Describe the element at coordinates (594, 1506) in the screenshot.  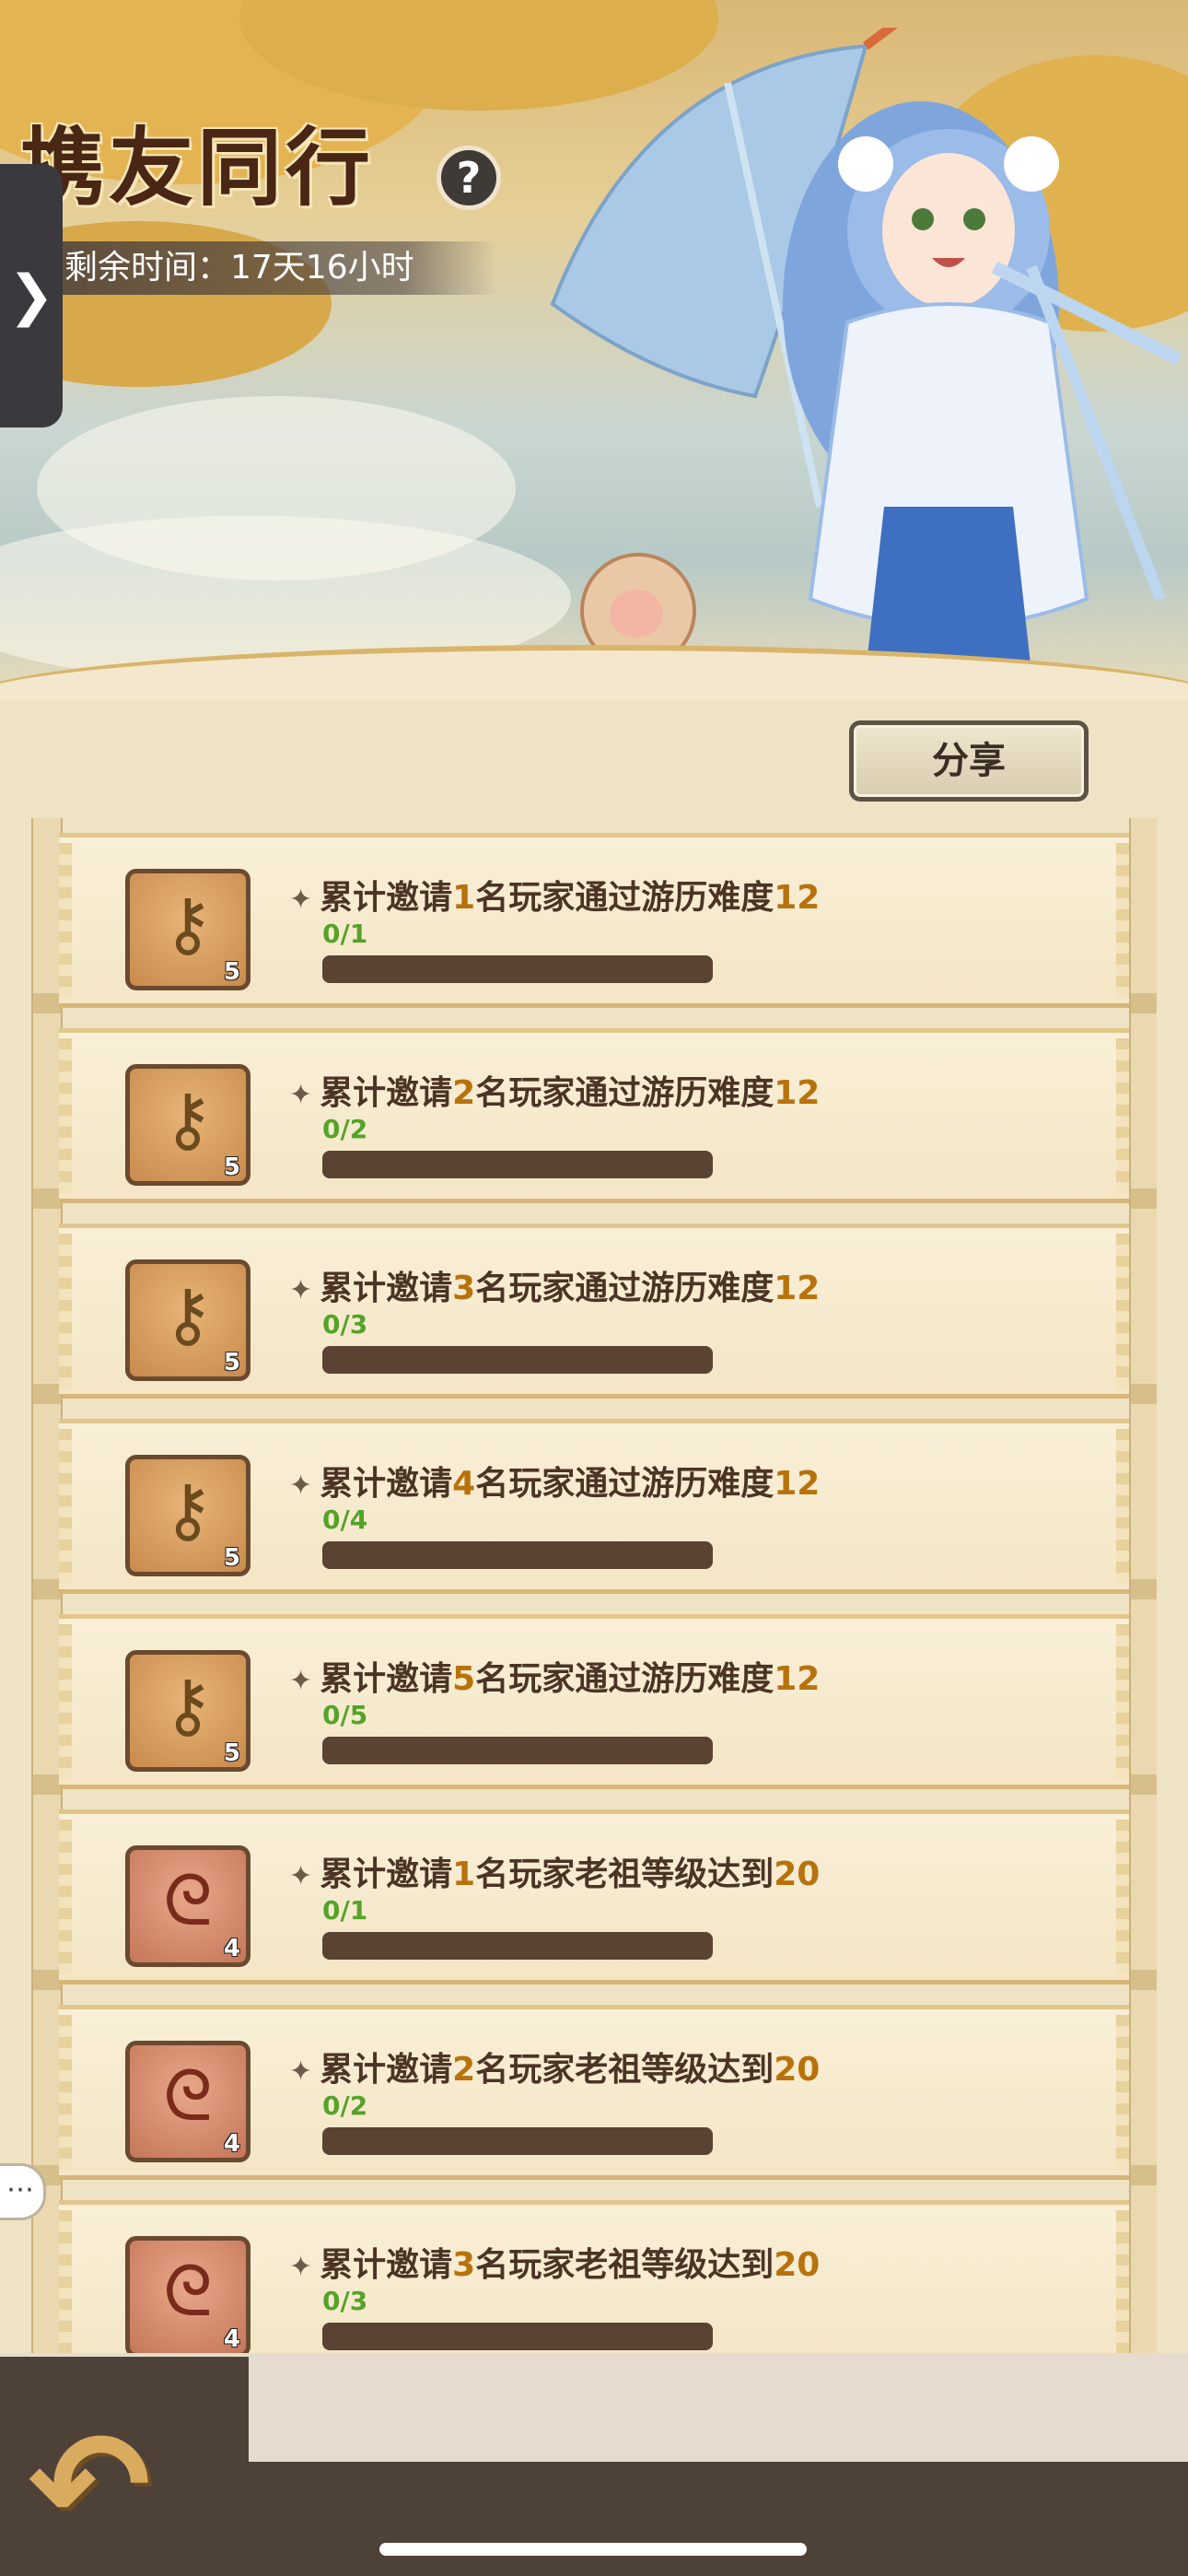
I see `task-row: ⚷ 5 ✦ 累计邀请4名玩家通过游历难度12 0/4` at that location.